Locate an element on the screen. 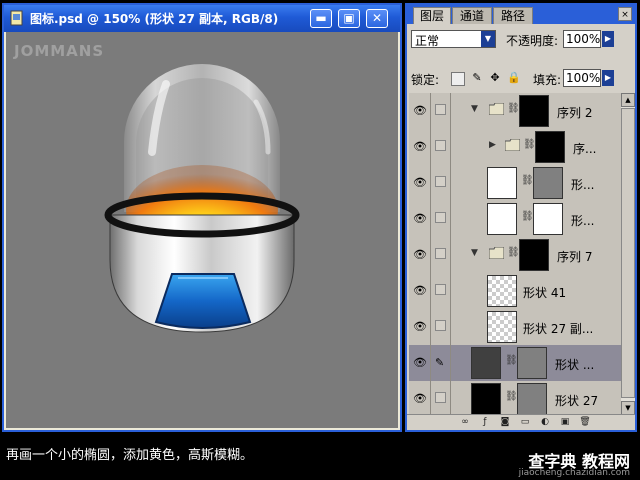 This screenshot has width=640, height=480. link-cell: ✎ is located at coordinates (441, 363).